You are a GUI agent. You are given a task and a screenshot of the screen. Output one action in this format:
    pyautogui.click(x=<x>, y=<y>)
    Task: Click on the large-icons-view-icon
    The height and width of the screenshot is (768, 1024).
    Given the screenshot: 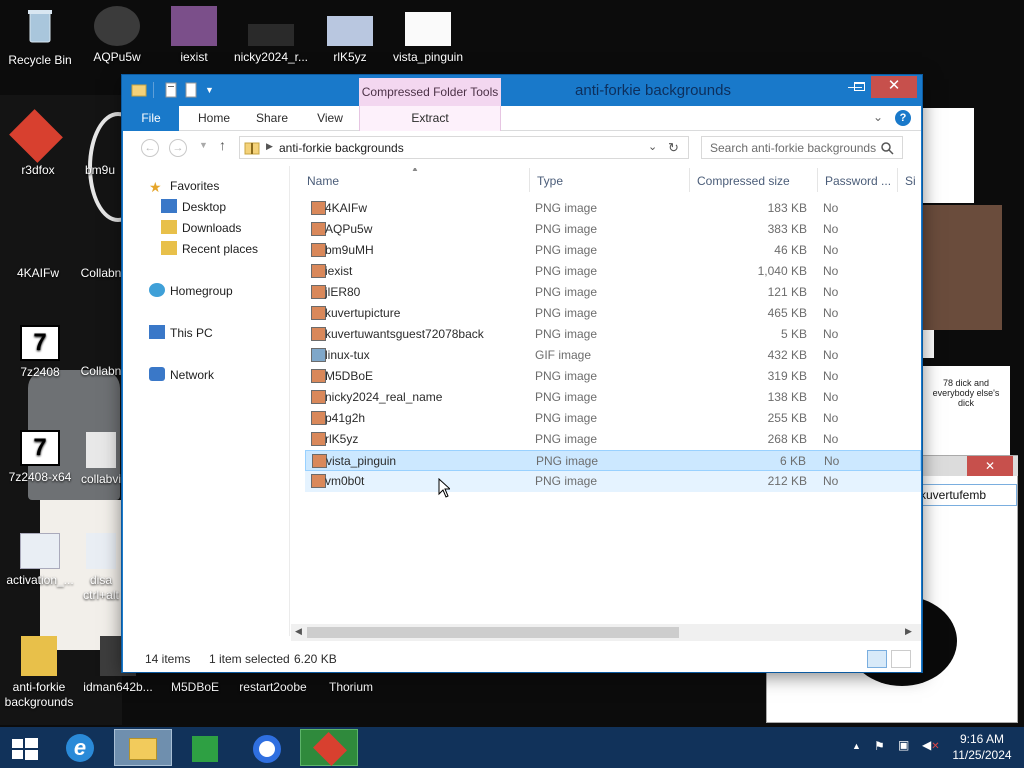 What is the action you would take?
    pyautogui.click(x=901, y=659)
    